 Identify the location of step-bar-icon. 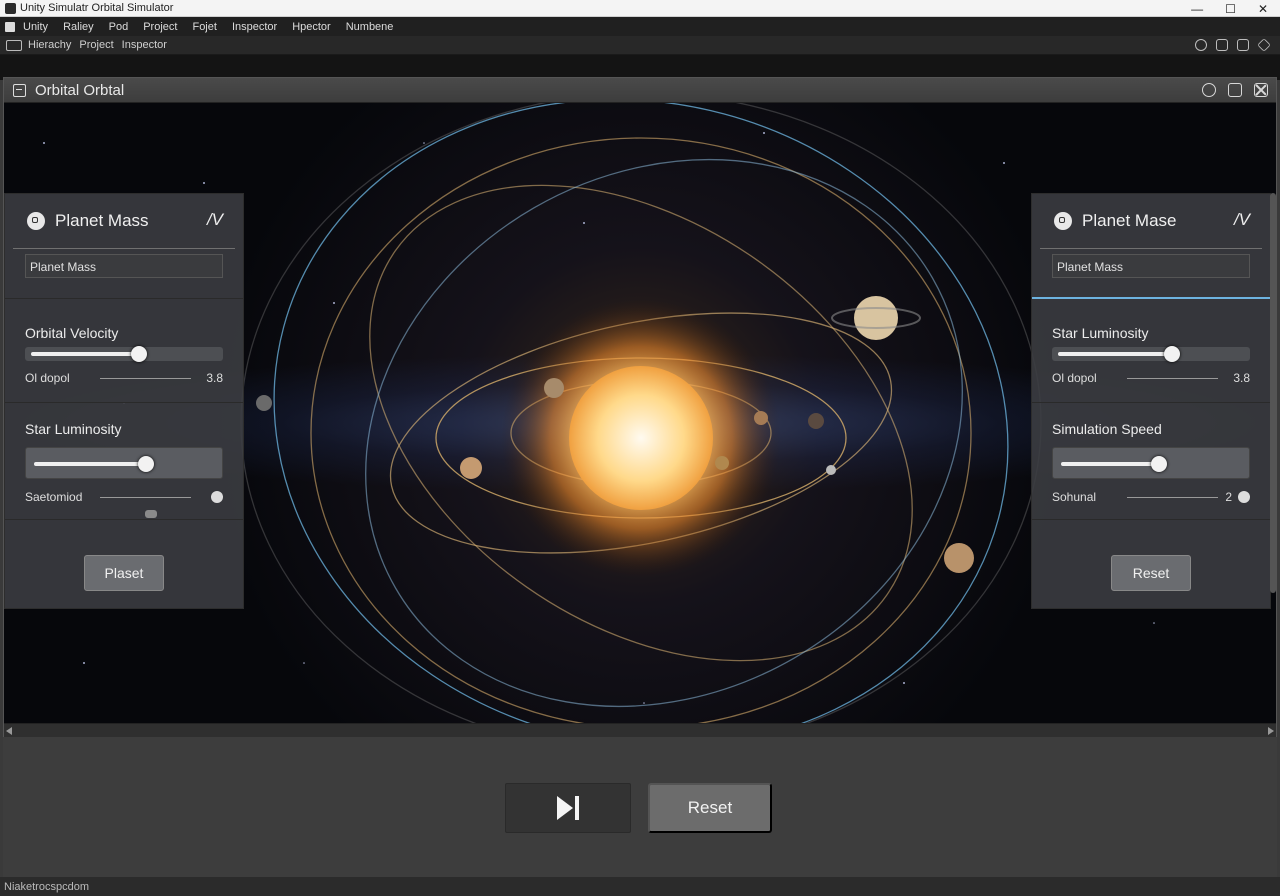
(577, 808).